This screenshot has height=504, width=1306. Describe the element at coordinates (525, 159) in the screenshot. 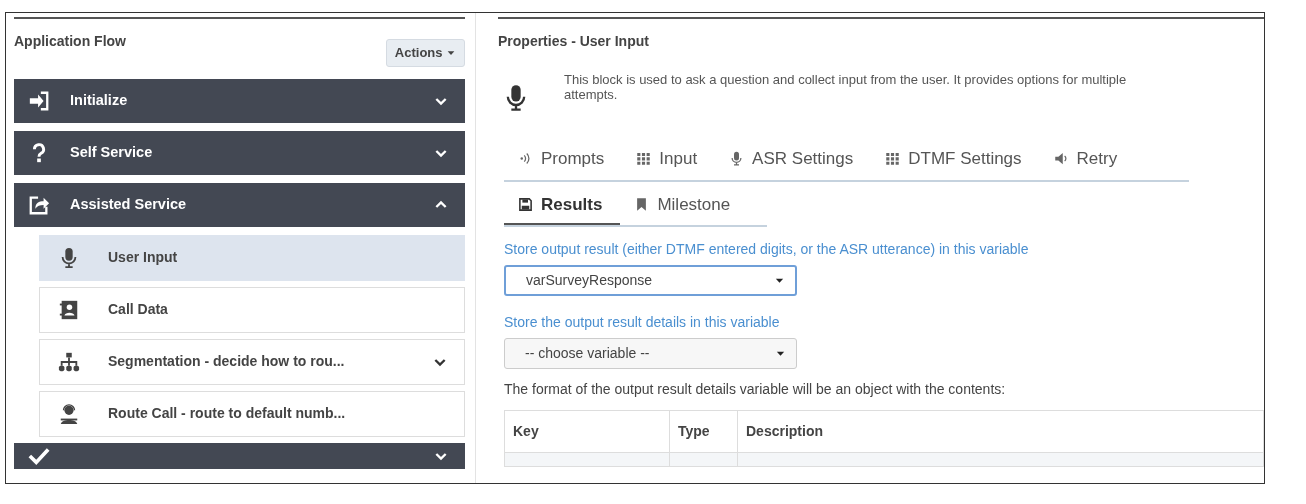

I see `sound-waves-icon` at that location.